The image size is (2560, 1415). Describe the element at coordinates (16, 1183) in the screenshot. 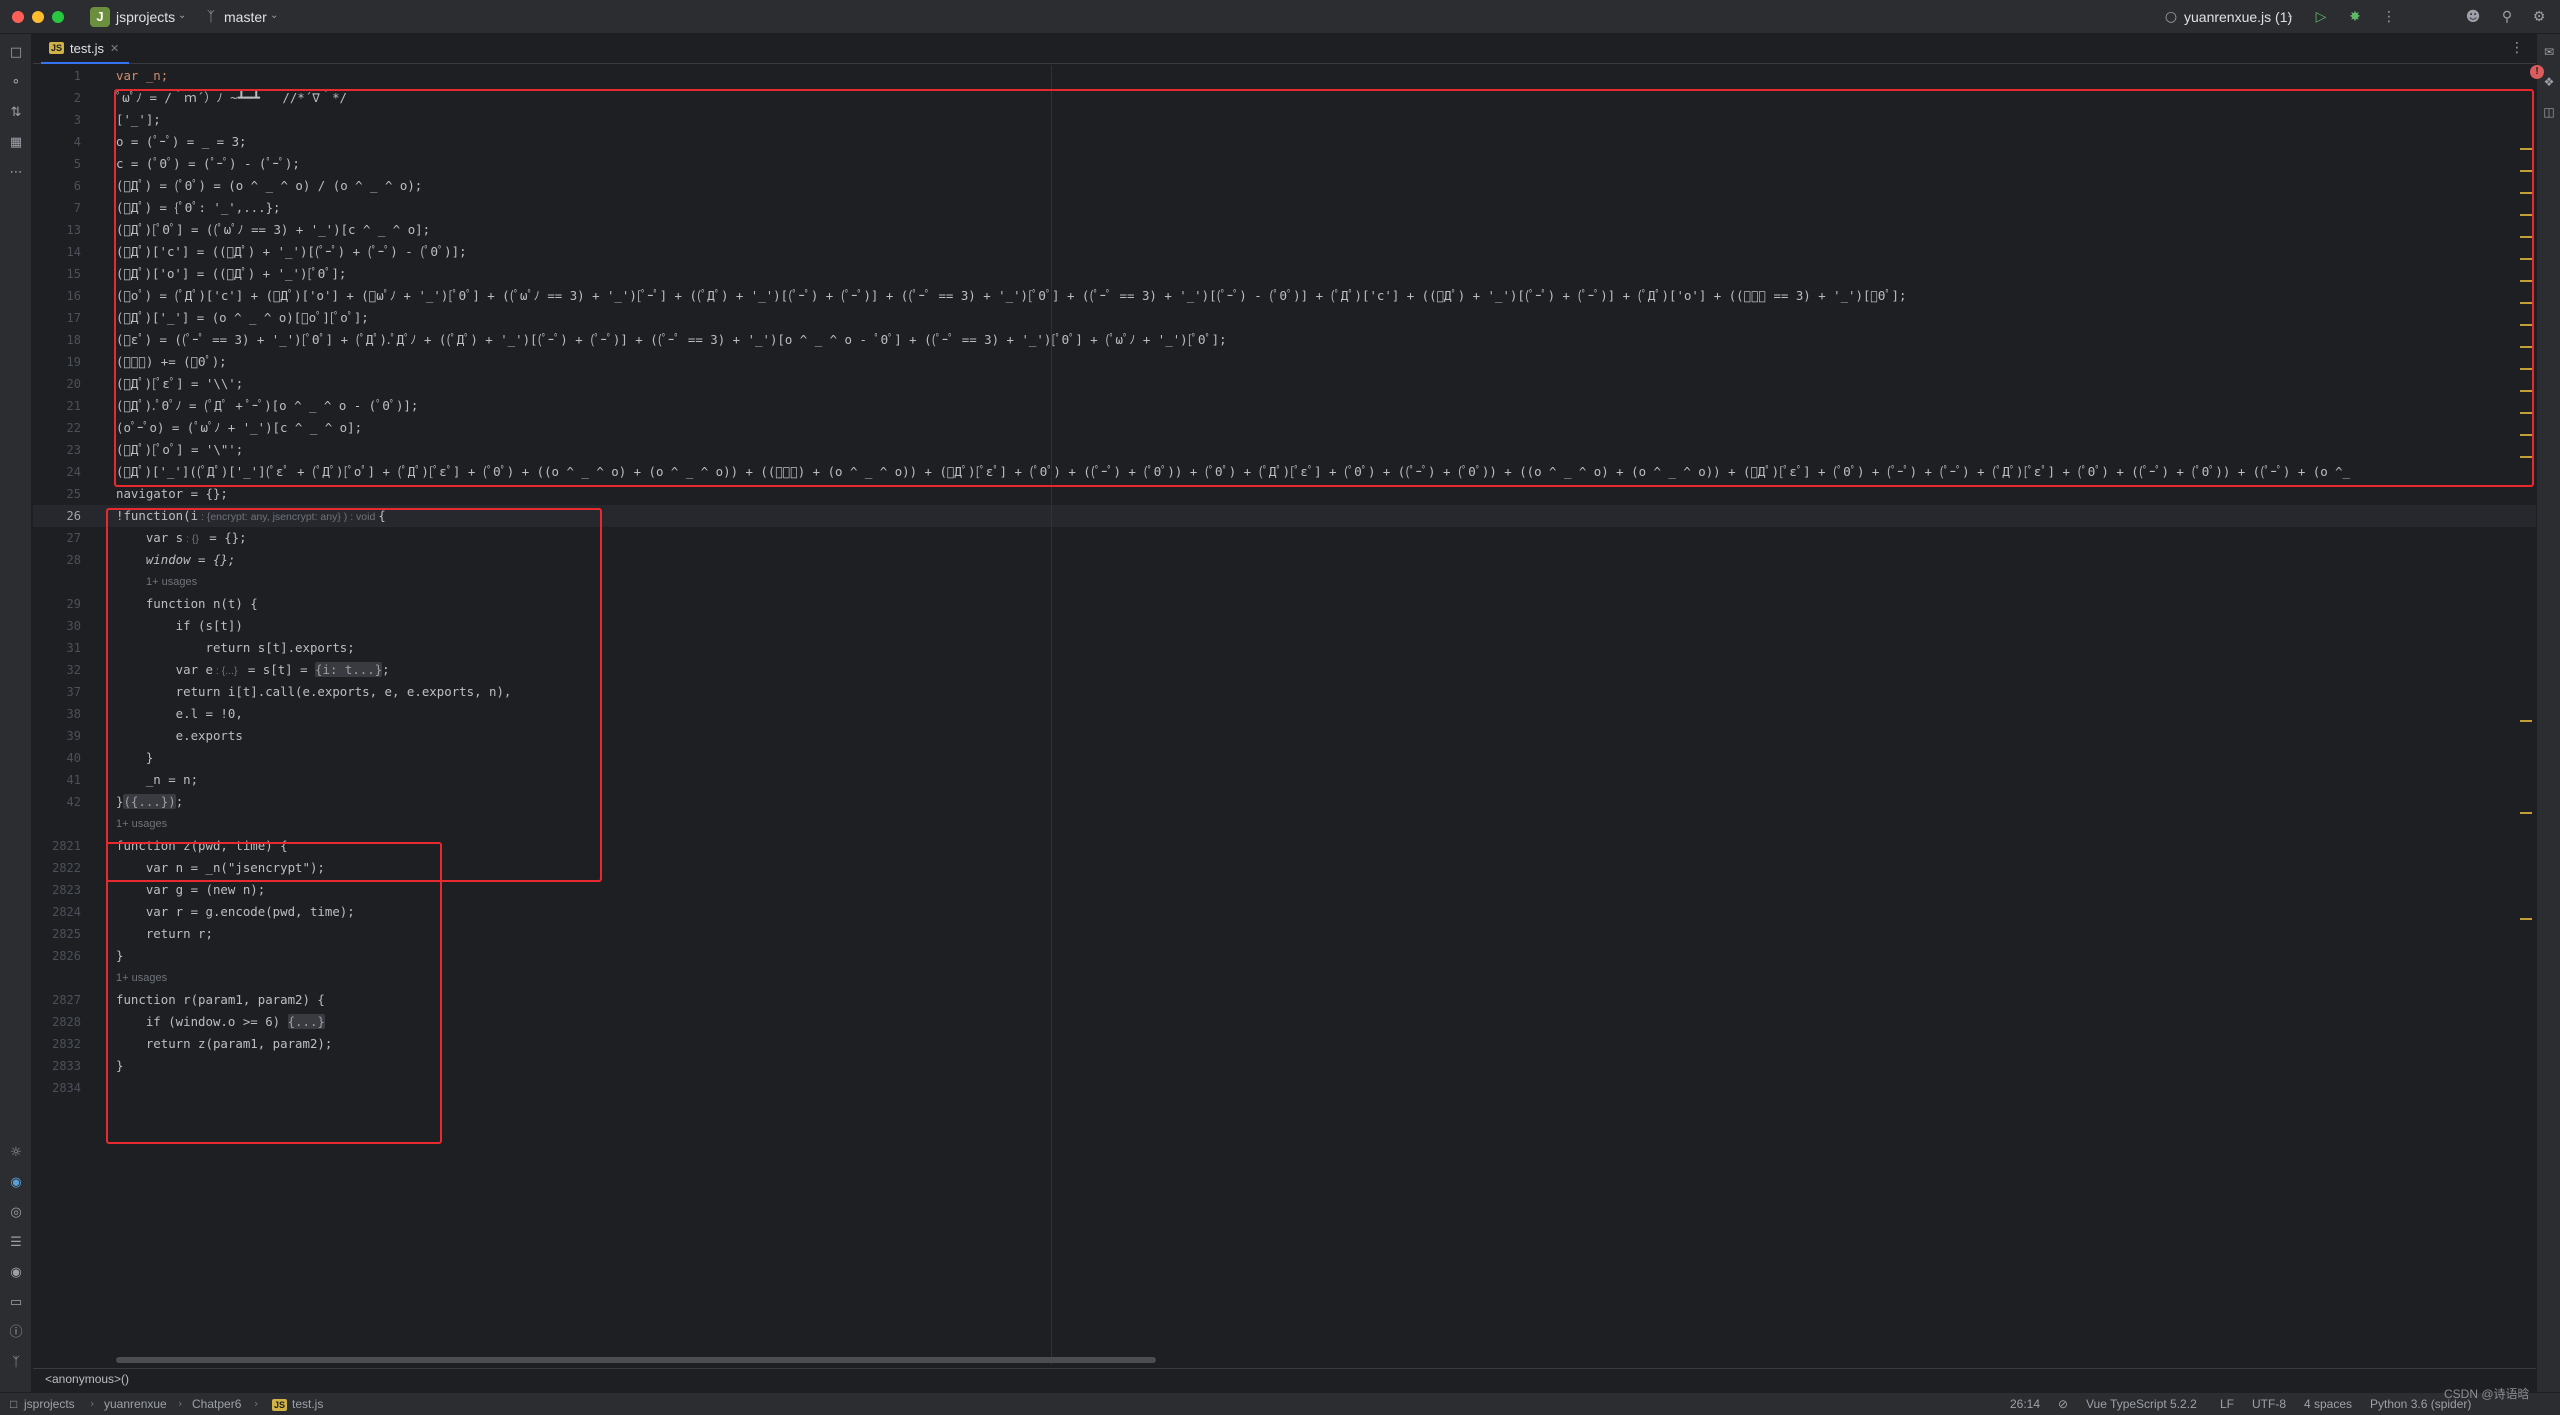

I see `python-console-icon: ◉` at that location.